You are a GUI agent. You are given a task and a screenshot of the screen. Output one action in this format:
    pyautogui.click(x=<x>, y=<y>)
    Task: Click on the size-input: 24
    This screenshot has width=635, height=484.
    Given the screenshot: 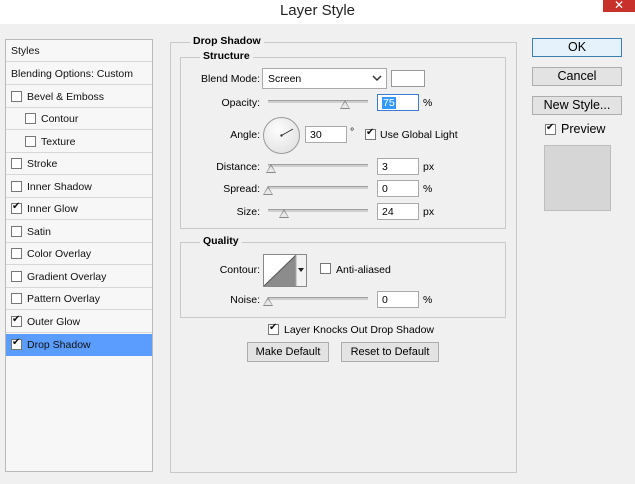 What is the action you would take?
    pyautogui.click(x=398, y=211)
    